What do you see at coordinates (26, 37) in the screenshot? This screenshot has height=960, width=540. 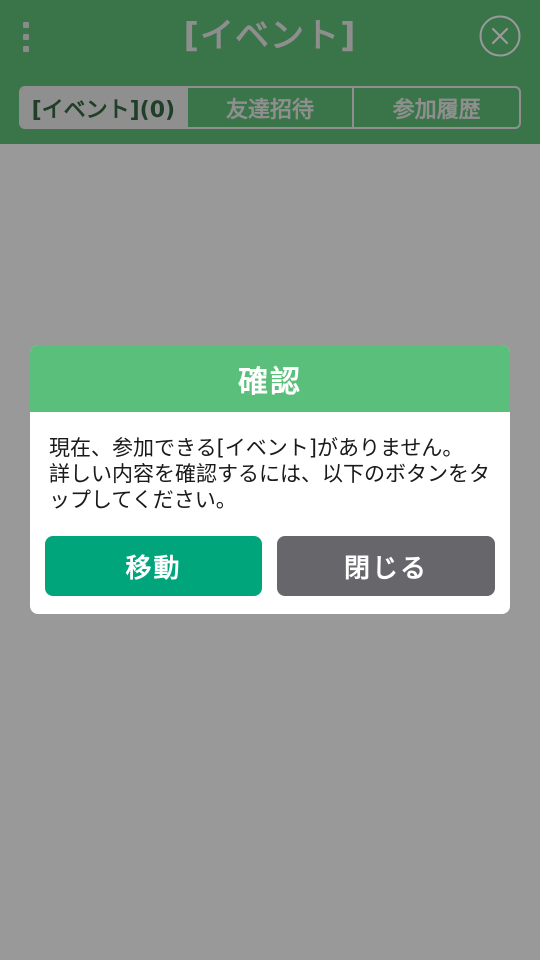 I see `more-vertical-icon` at bounding box center [26, 37].